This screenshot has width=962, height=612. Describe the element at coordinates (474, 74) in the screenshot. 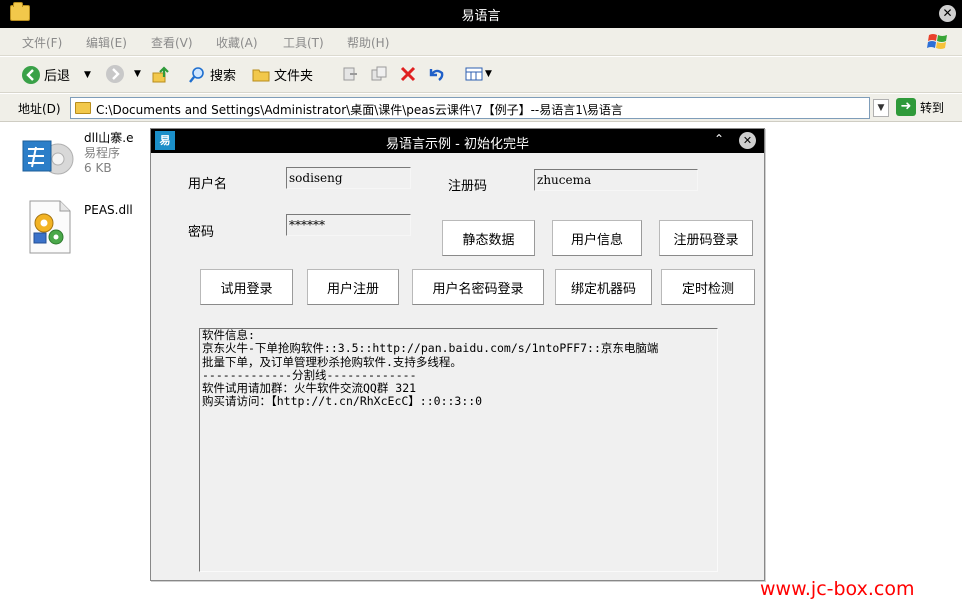

I see `views-grid-icon` at that location.